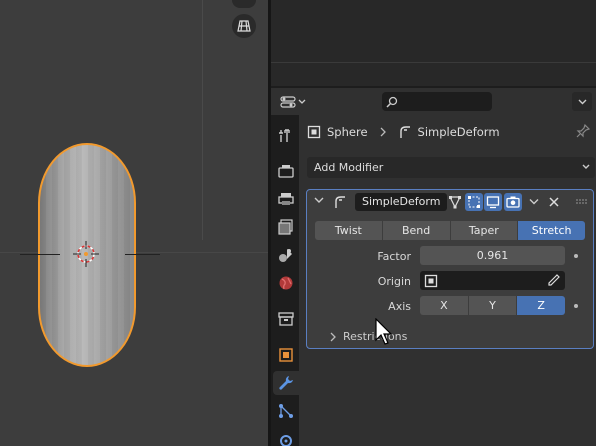 The image size is (596, 446). I want to click on breadcrumb-modifier: SimpleDeform, so click(458, 132).